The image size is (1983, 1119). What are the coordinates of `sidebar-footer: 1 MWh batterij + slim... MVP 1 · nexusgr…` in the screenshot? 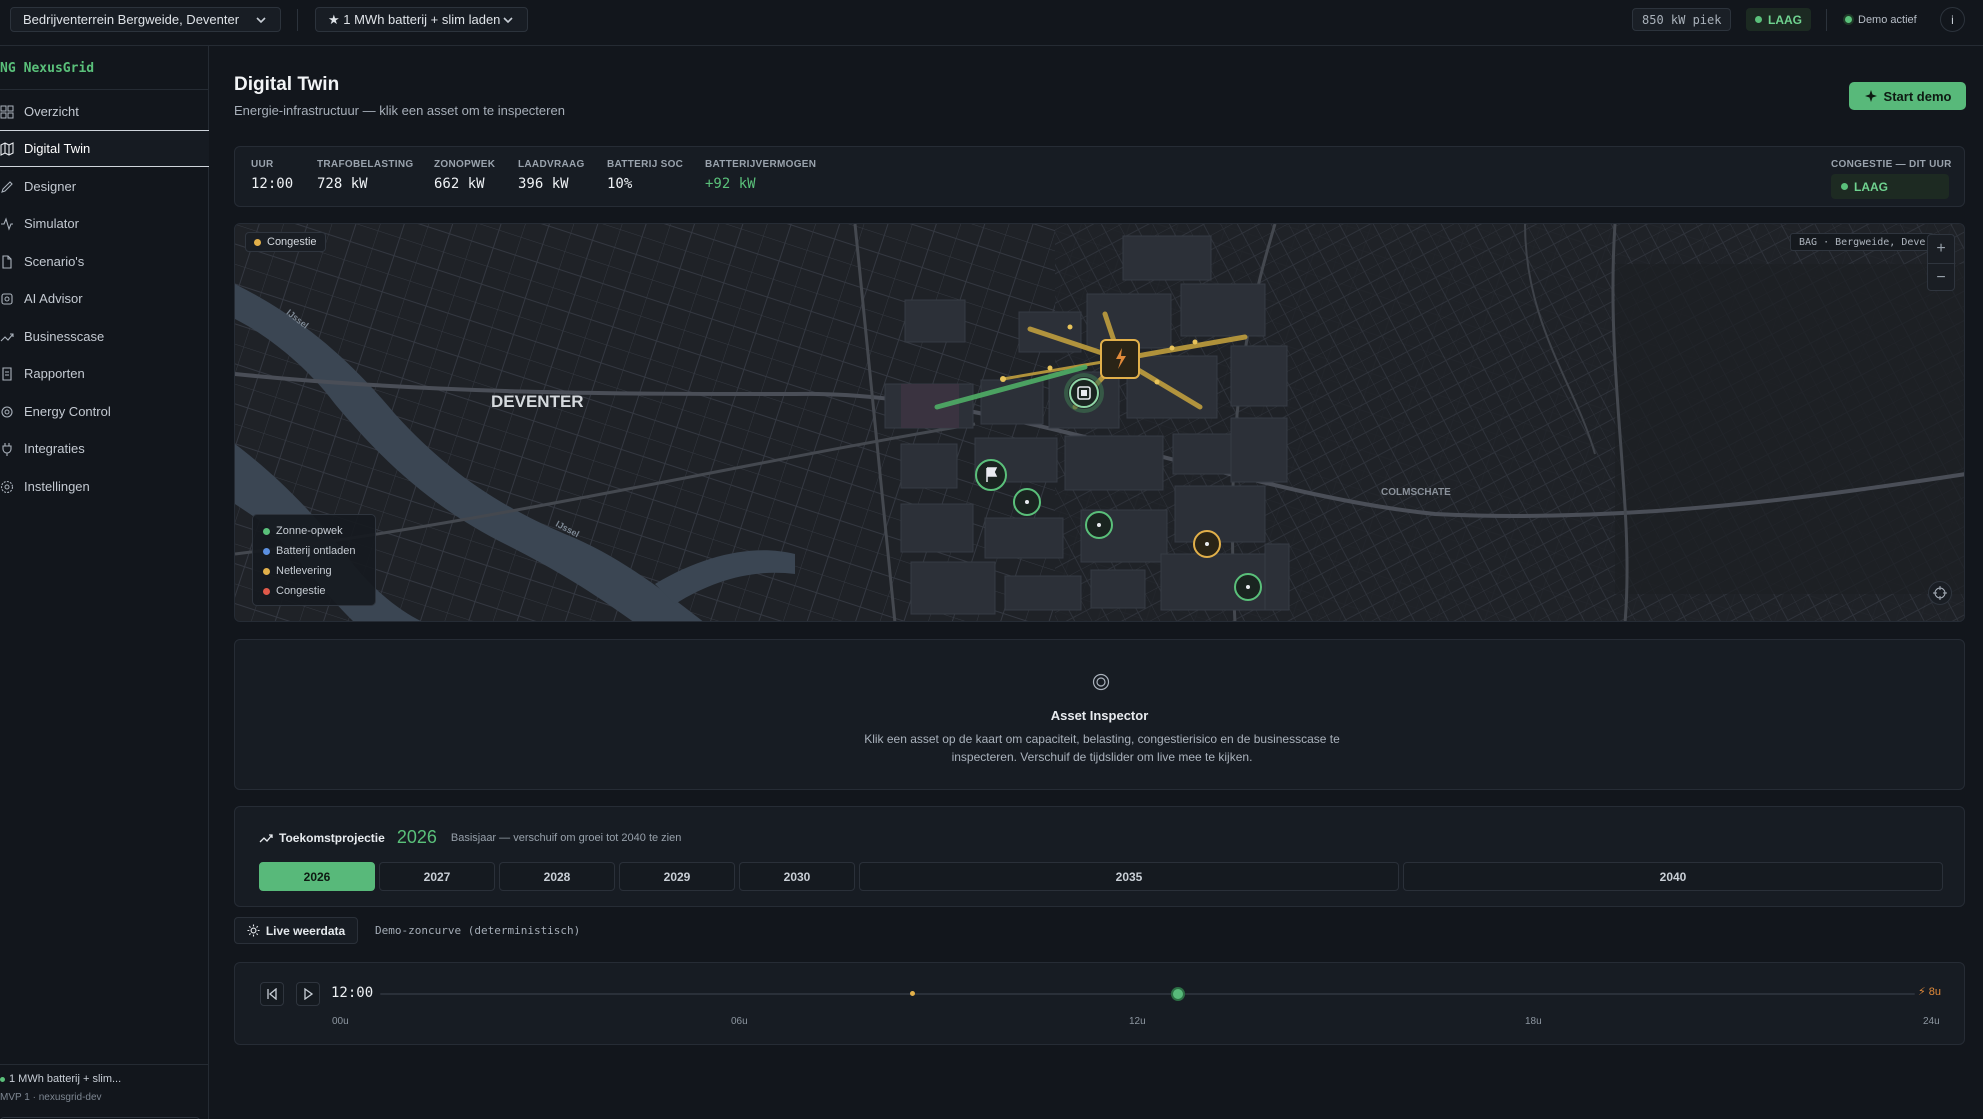 It's located at (104, 1091).